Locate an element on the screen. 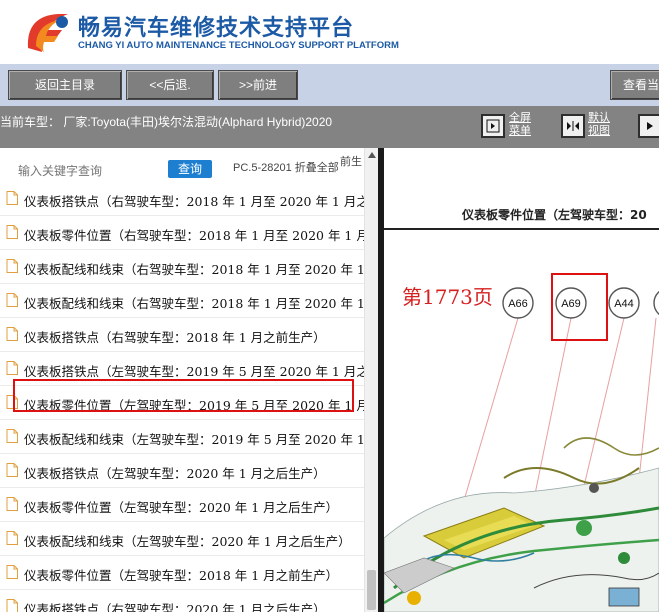  list-item: 仪表板零件位置（右驾驶车型：2018 年 1 月至 2020 年 1 月 is located at coordinates (184, 233).